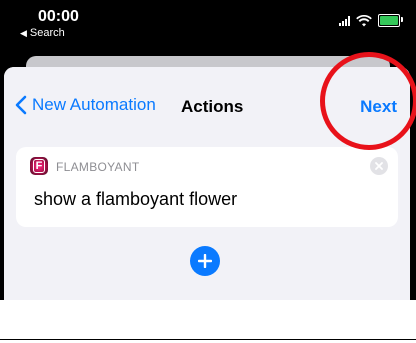  Describe the element at coordinates (390, 20) in the screenshot. I see `battery-icon` at that location.